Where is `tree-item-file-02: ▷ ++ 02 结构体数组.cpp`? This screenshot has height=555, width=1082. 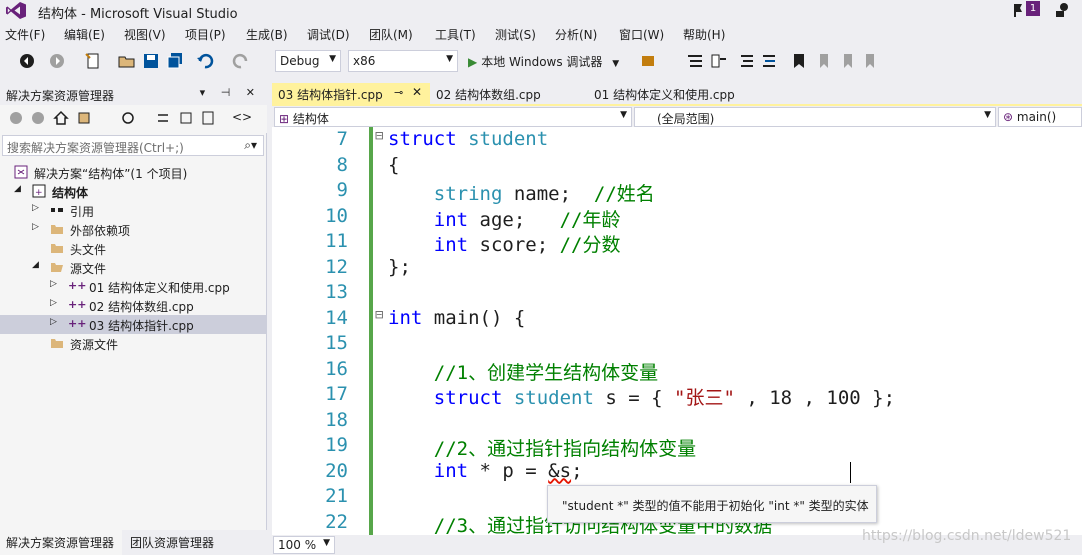
tree-item-file-02: ▷ ++ 02 结构体数组.cpp is located at coordinates (133, 305).